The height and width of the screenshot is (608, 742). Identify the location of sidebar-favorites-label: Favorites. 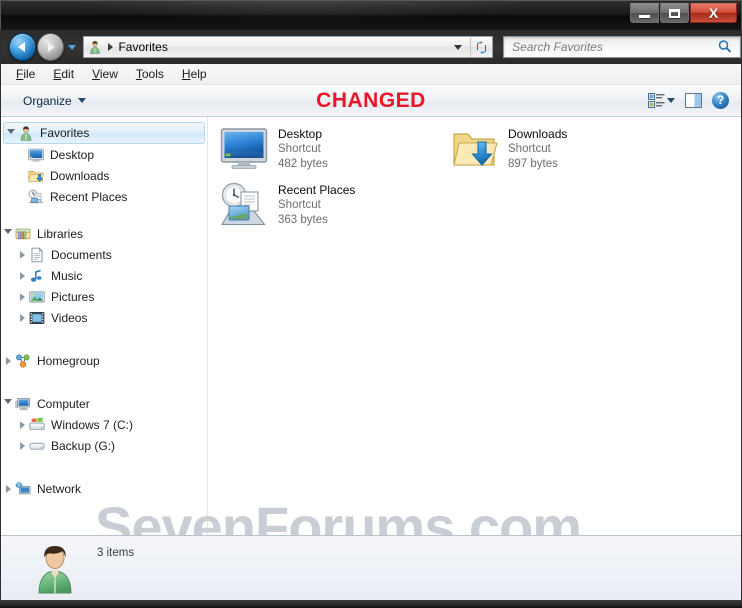
(65, 133).